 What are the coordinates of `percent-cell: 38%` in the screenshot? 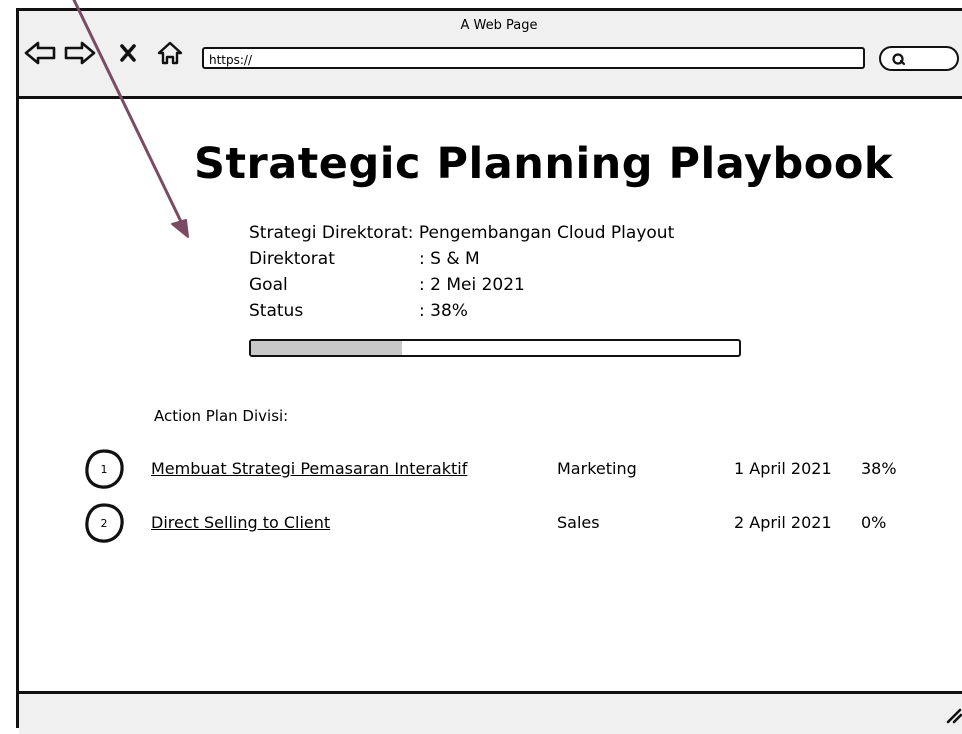 It's located at (879, 468).